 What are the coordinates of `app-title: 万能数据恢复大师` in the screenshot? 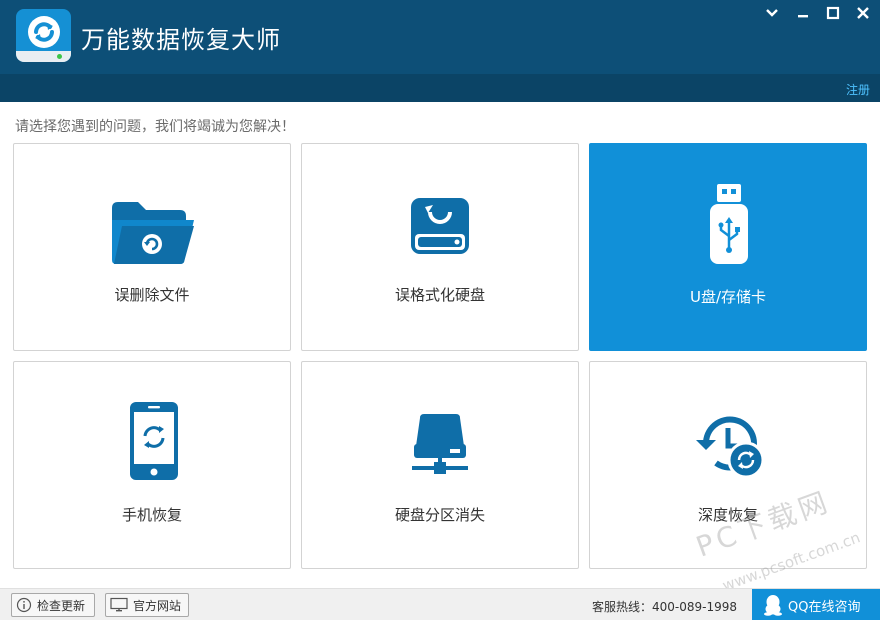 It's located at (181, 40).